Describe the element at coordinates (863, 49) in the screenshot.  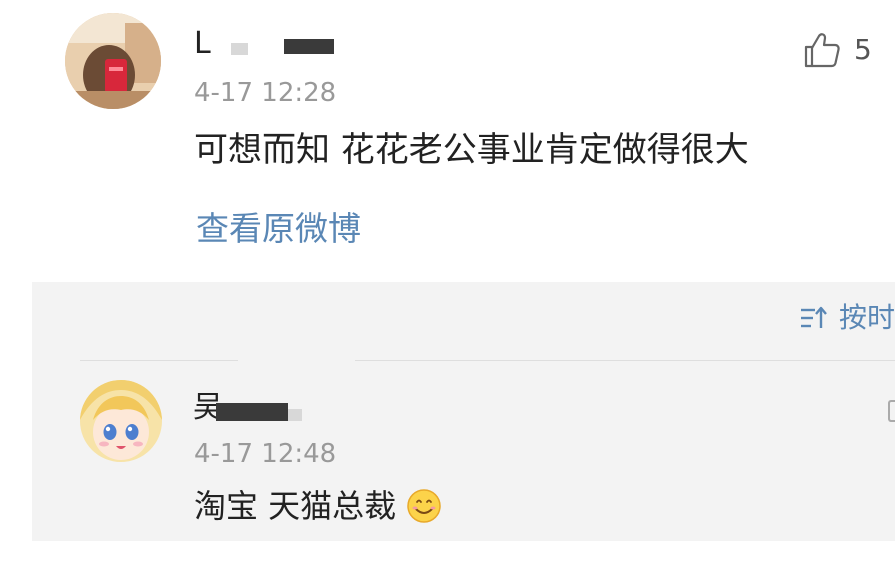
I see `like-count: 5` at that location.